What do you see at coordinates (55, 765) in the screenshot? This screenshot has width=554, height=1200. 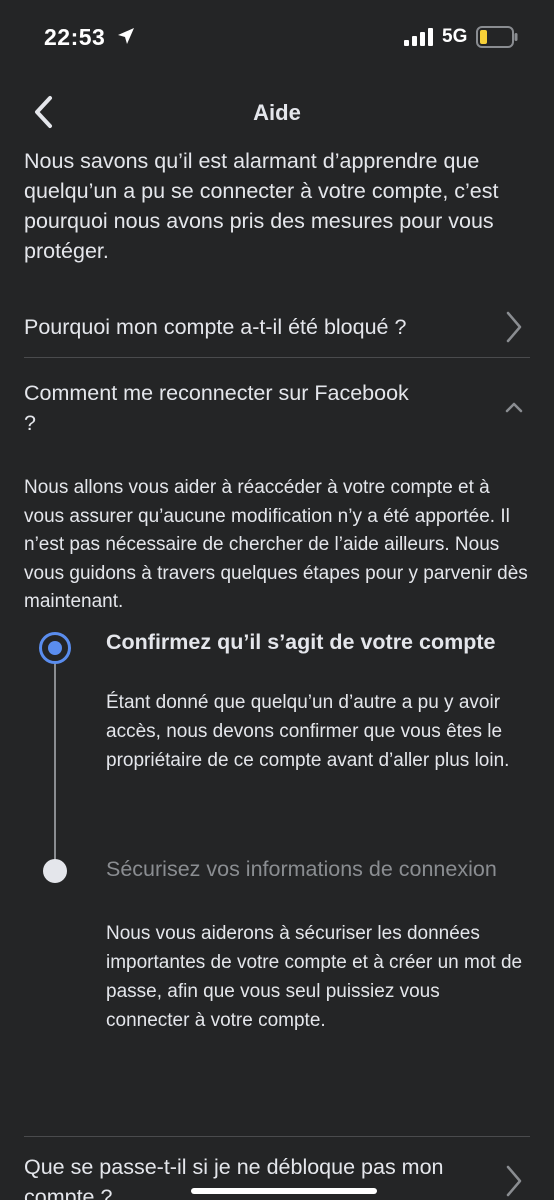 I see `steps-connector-line` at bounding box center [55, 765].